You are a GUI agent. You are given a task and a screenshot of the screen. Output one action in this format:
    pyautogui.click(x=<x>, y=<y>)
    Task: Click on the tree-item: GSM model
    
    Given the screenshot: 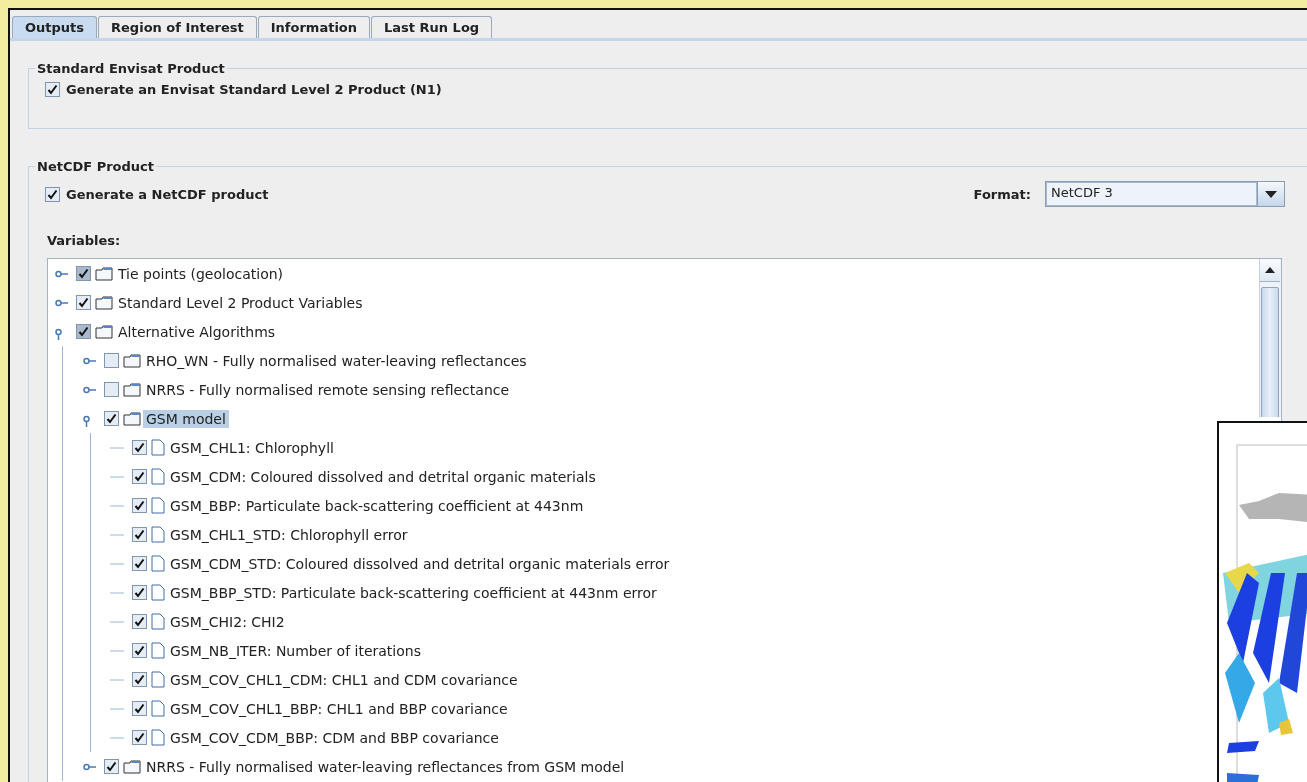 What is the action you would take?
    pyautogui.click(x=186, y=418)
    